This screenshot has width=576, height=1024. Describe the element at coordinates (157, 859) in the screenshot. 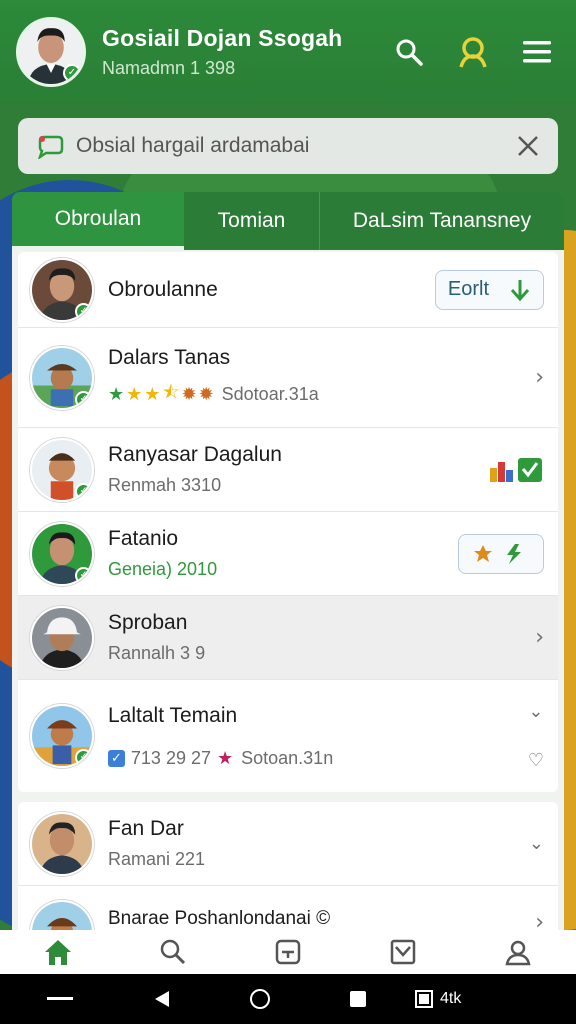

I see `contact-subtitle: Ramani 221` at that location.